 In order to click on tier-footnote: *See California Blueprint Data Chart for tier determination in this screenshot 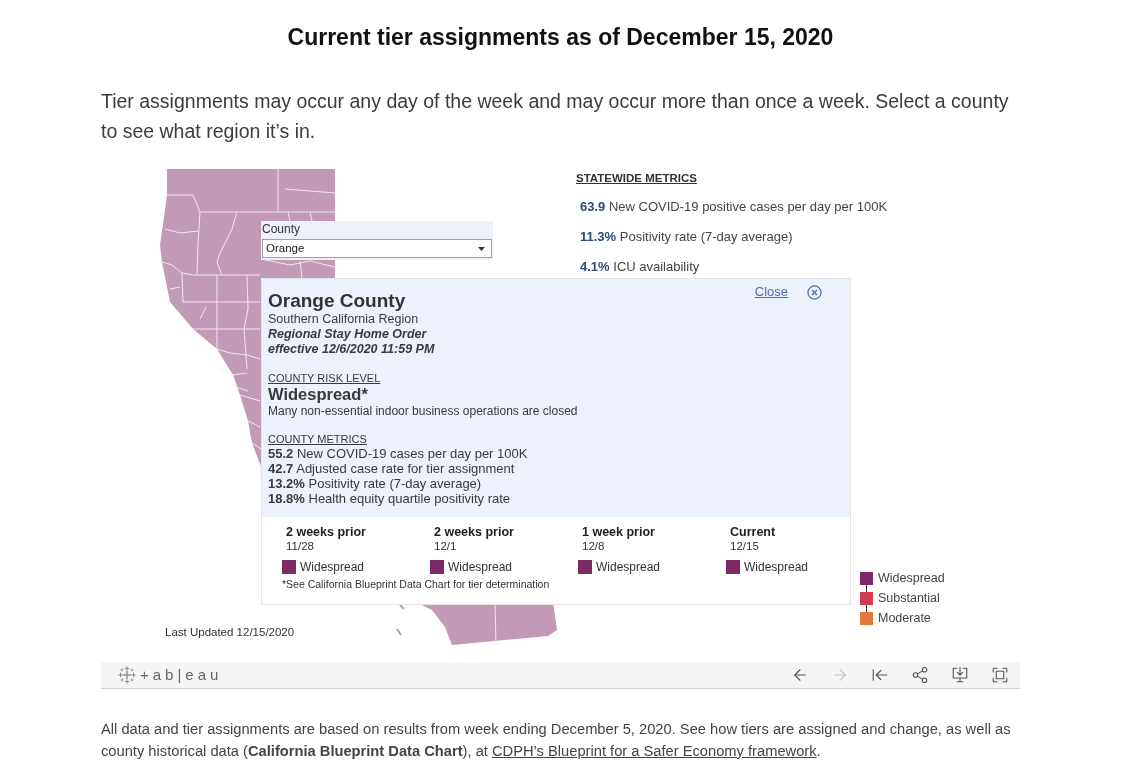, I will do `click(416, 584)`.